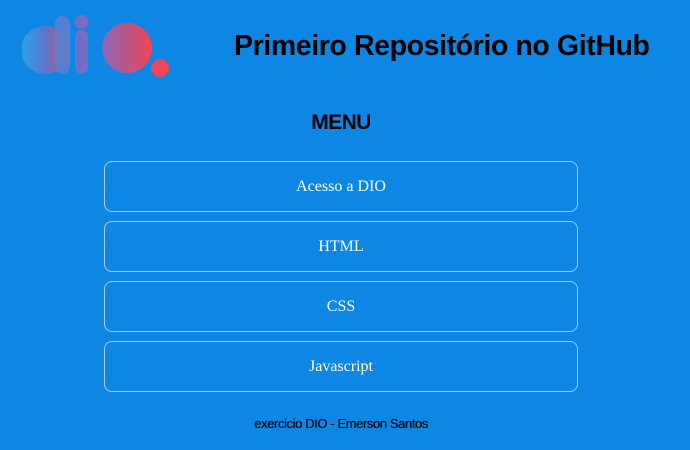  I want to click on footer-credit: exercicio DIO - Emerson Santos, so click(341, 423).